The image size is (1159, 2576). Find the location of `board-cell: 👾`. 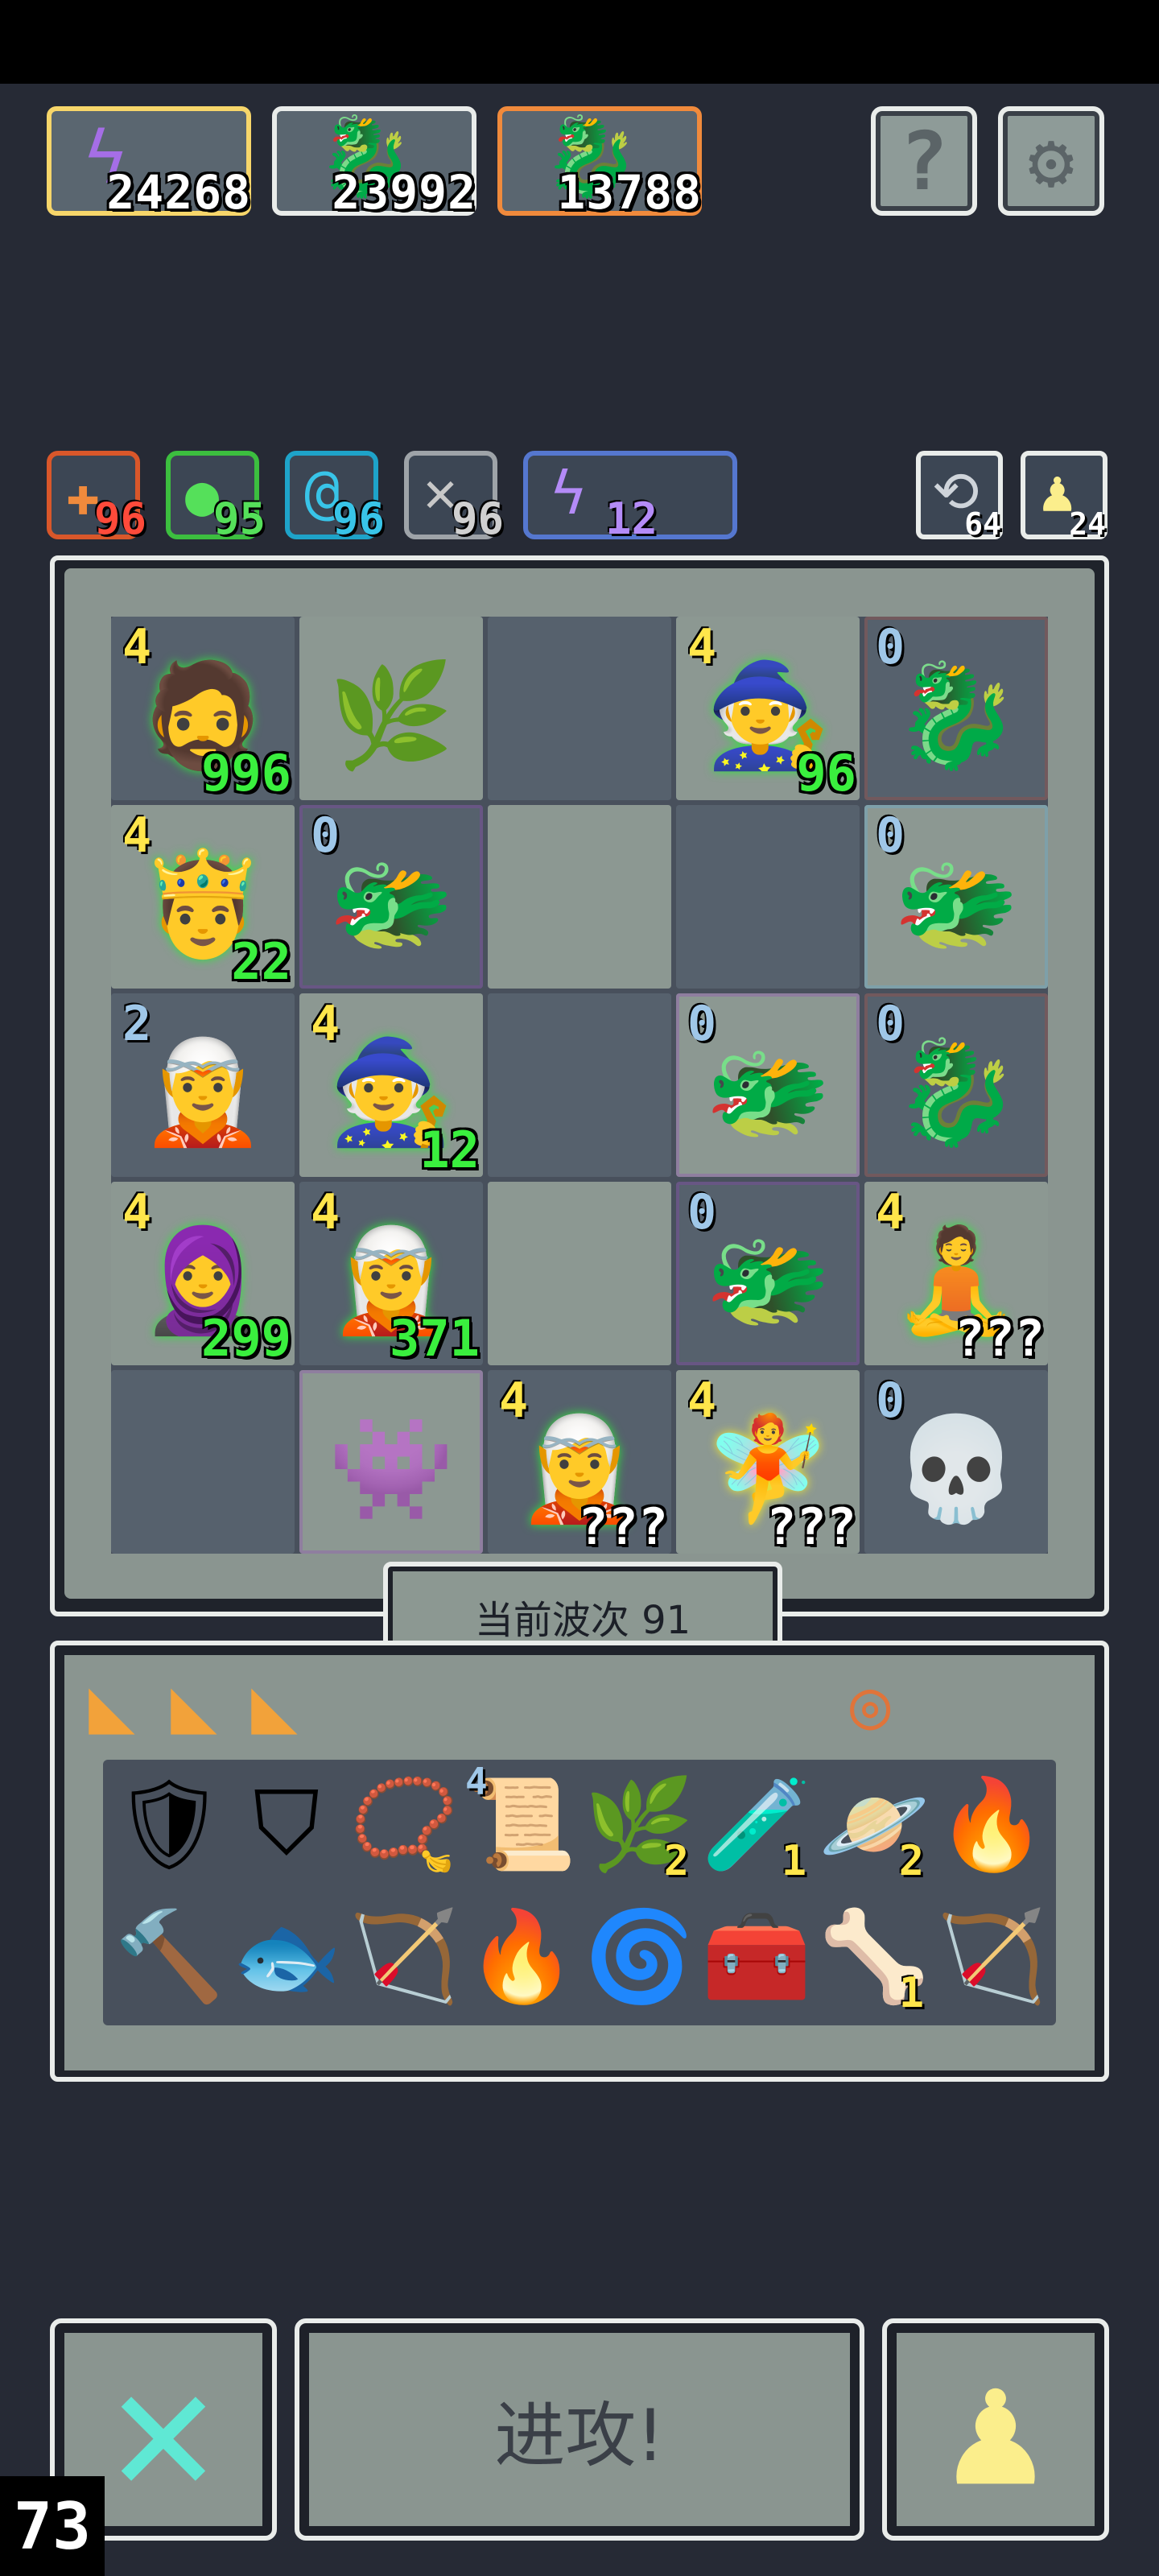

board-cell: 👾 is located at coordinates (391, 1462).